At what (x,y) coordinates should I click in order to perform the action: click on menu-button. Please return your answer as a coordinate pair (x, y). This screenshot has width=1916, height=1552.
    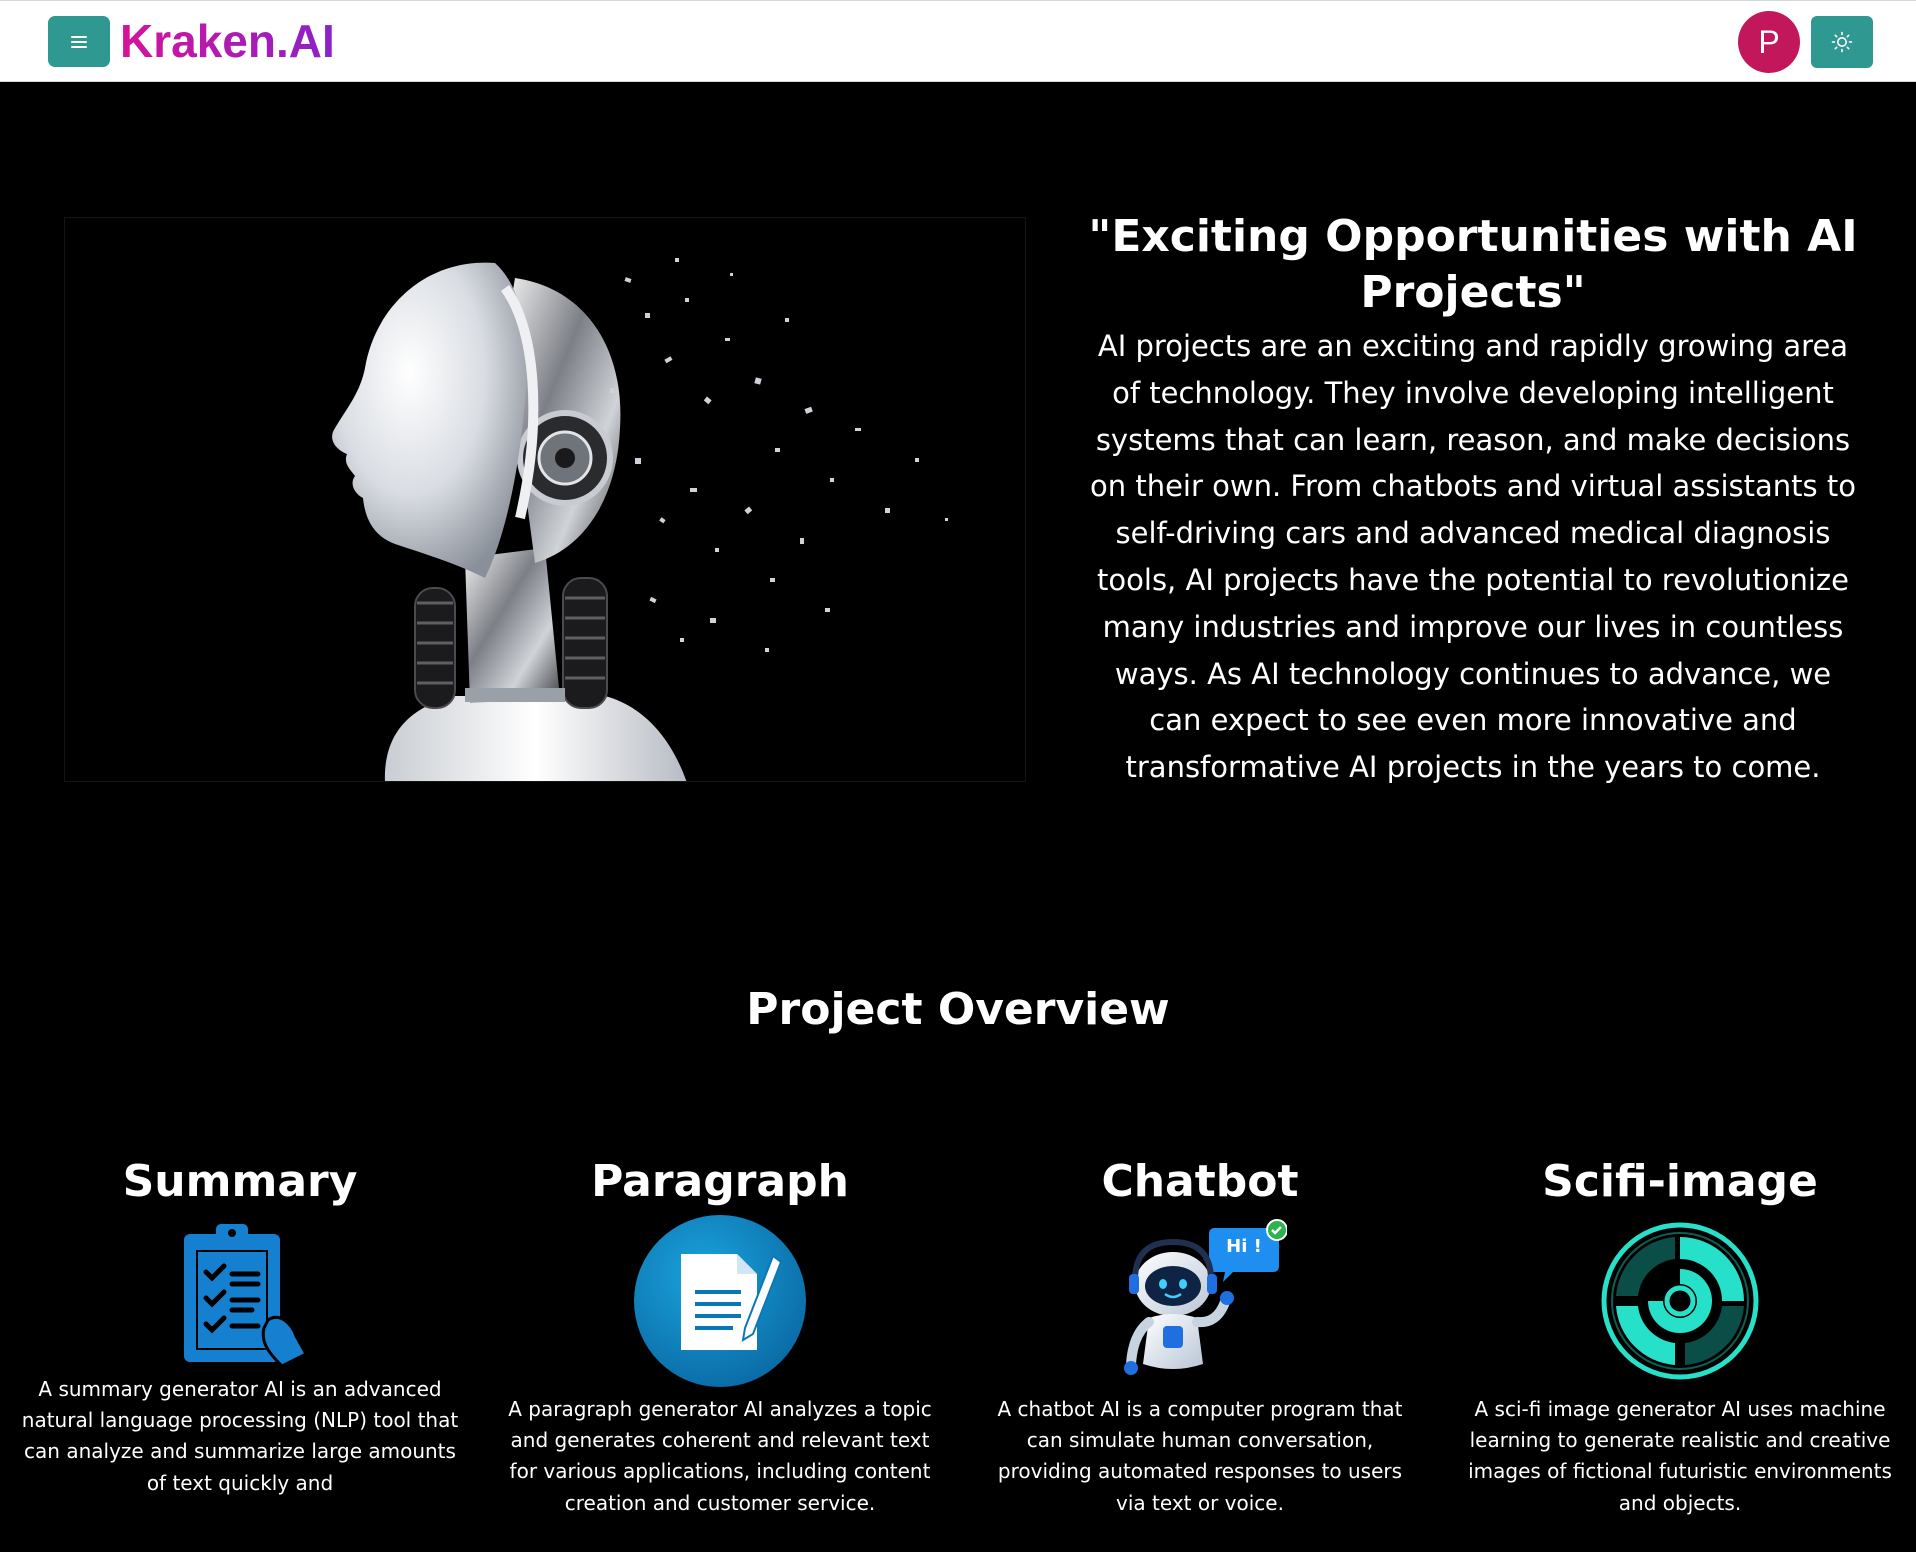
    Looking at the image, I should click on (79, 41).